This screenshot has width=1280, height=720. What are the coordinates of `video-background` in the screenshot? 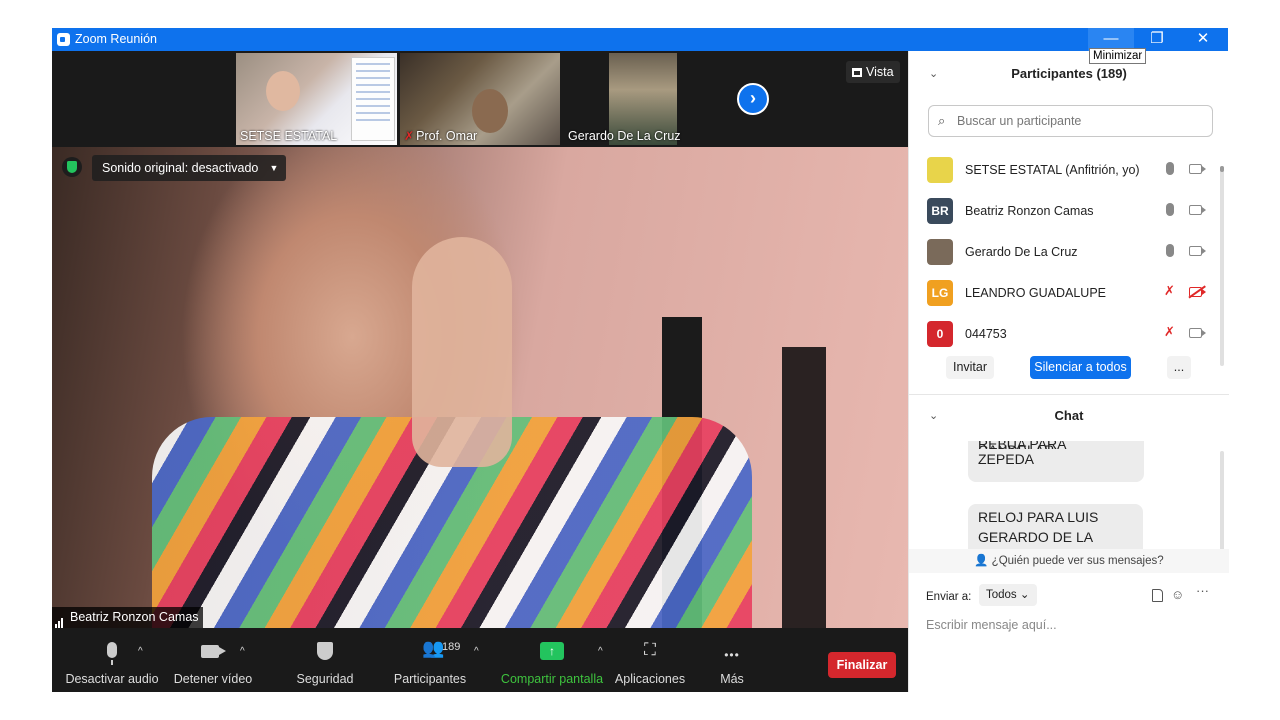 It's located at (804, 487).